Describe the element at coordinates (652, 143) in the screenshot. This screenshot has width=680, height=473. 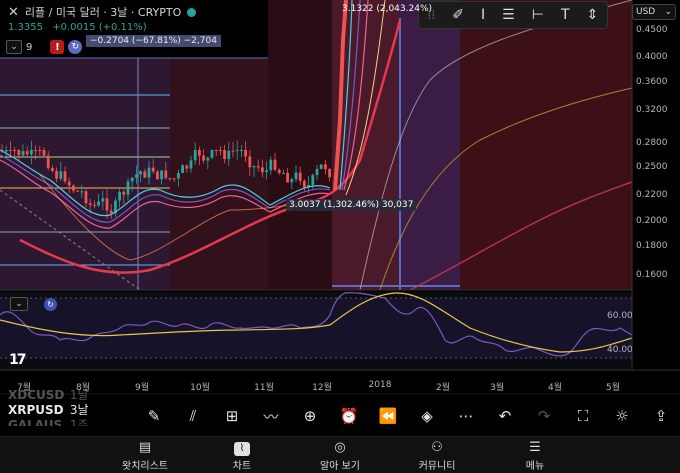
I see `price-label: 0.2800` at that location.